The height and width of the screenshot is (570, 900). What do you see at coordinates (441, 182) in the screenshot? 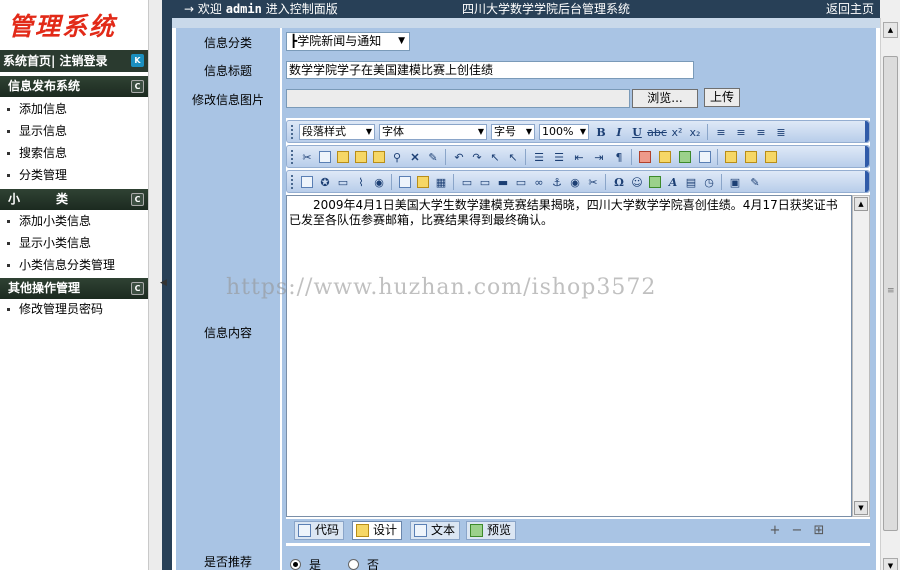
I see `grid-icon: ▦` at bounding box center [441, 182].